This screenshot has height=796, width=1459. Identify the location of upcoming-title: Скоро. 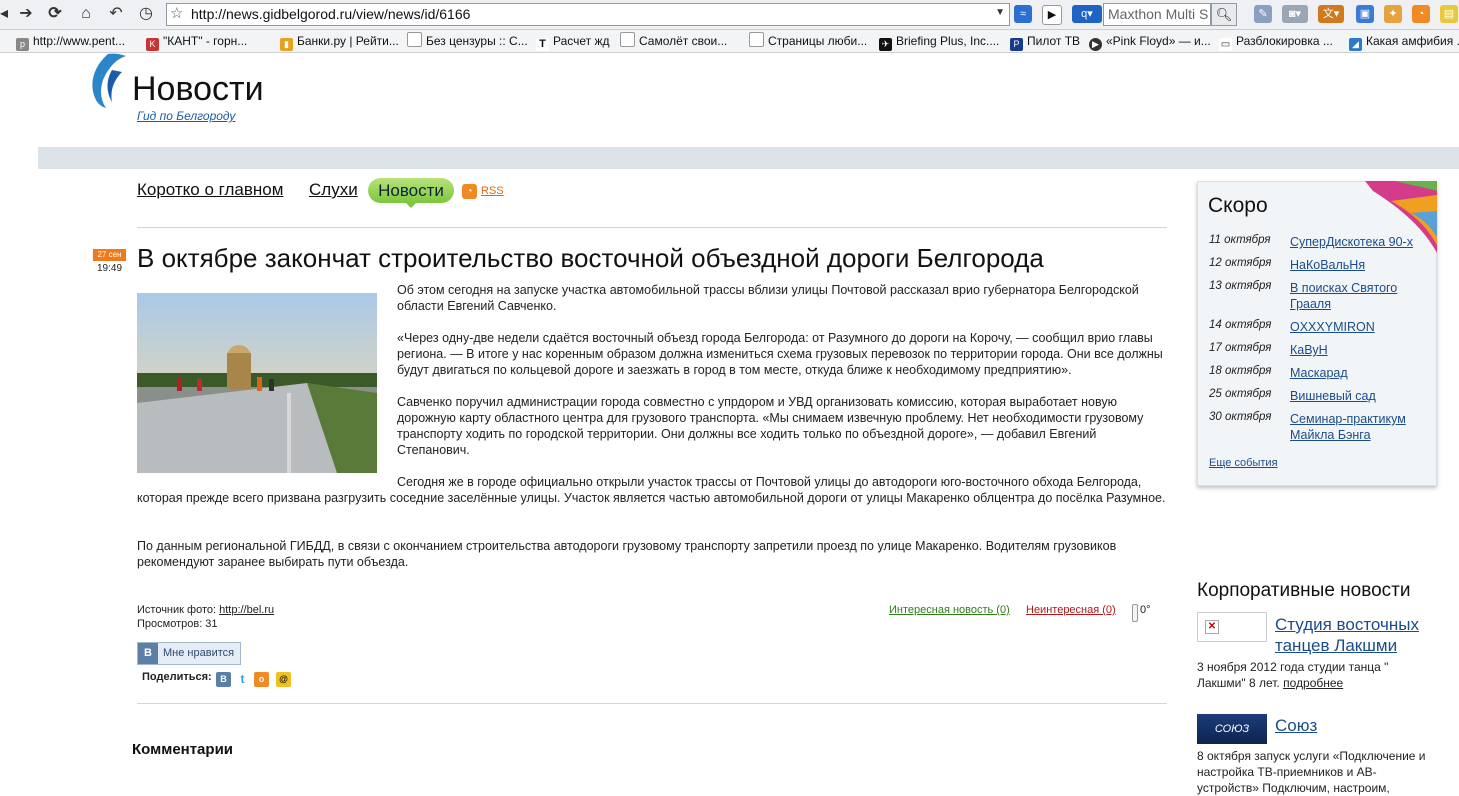
(1238, 205).